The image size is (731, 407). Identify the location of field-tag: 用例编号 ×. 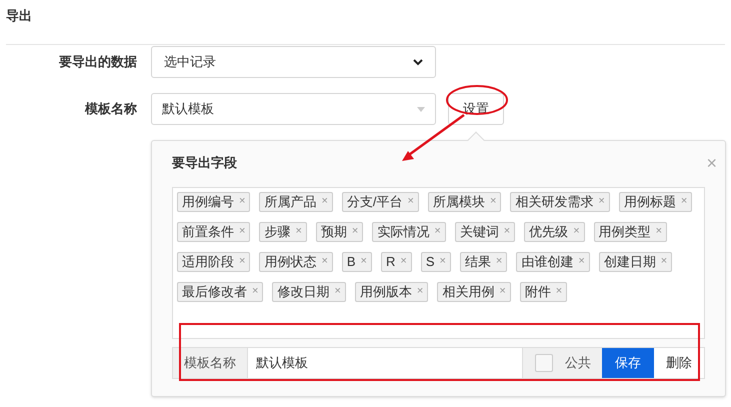
(213, 202).